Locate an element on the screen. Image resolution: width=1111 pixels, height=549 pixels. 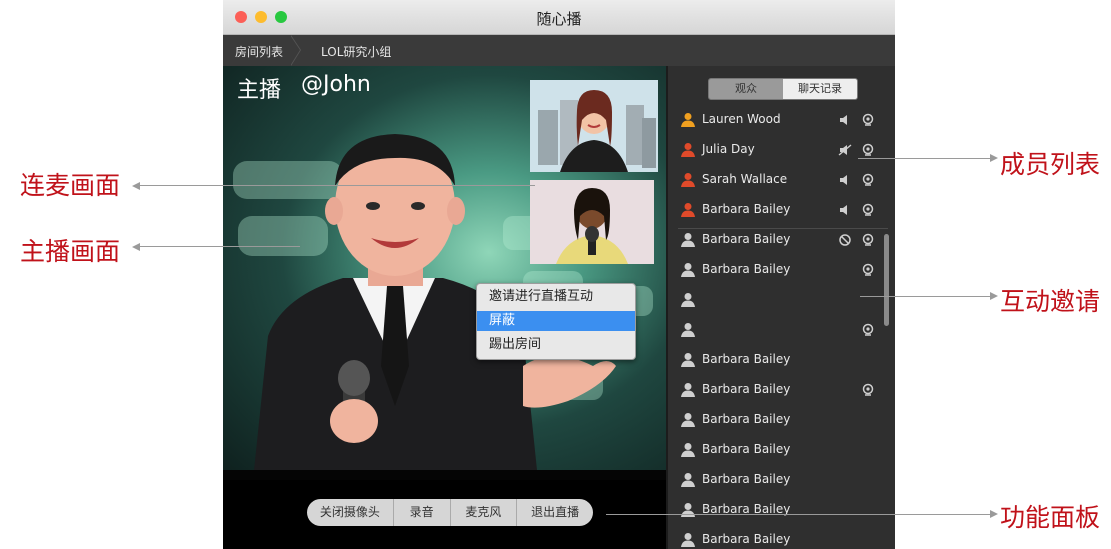
menu-item-block: 屏蔽 is located at coordinates (556, 321).